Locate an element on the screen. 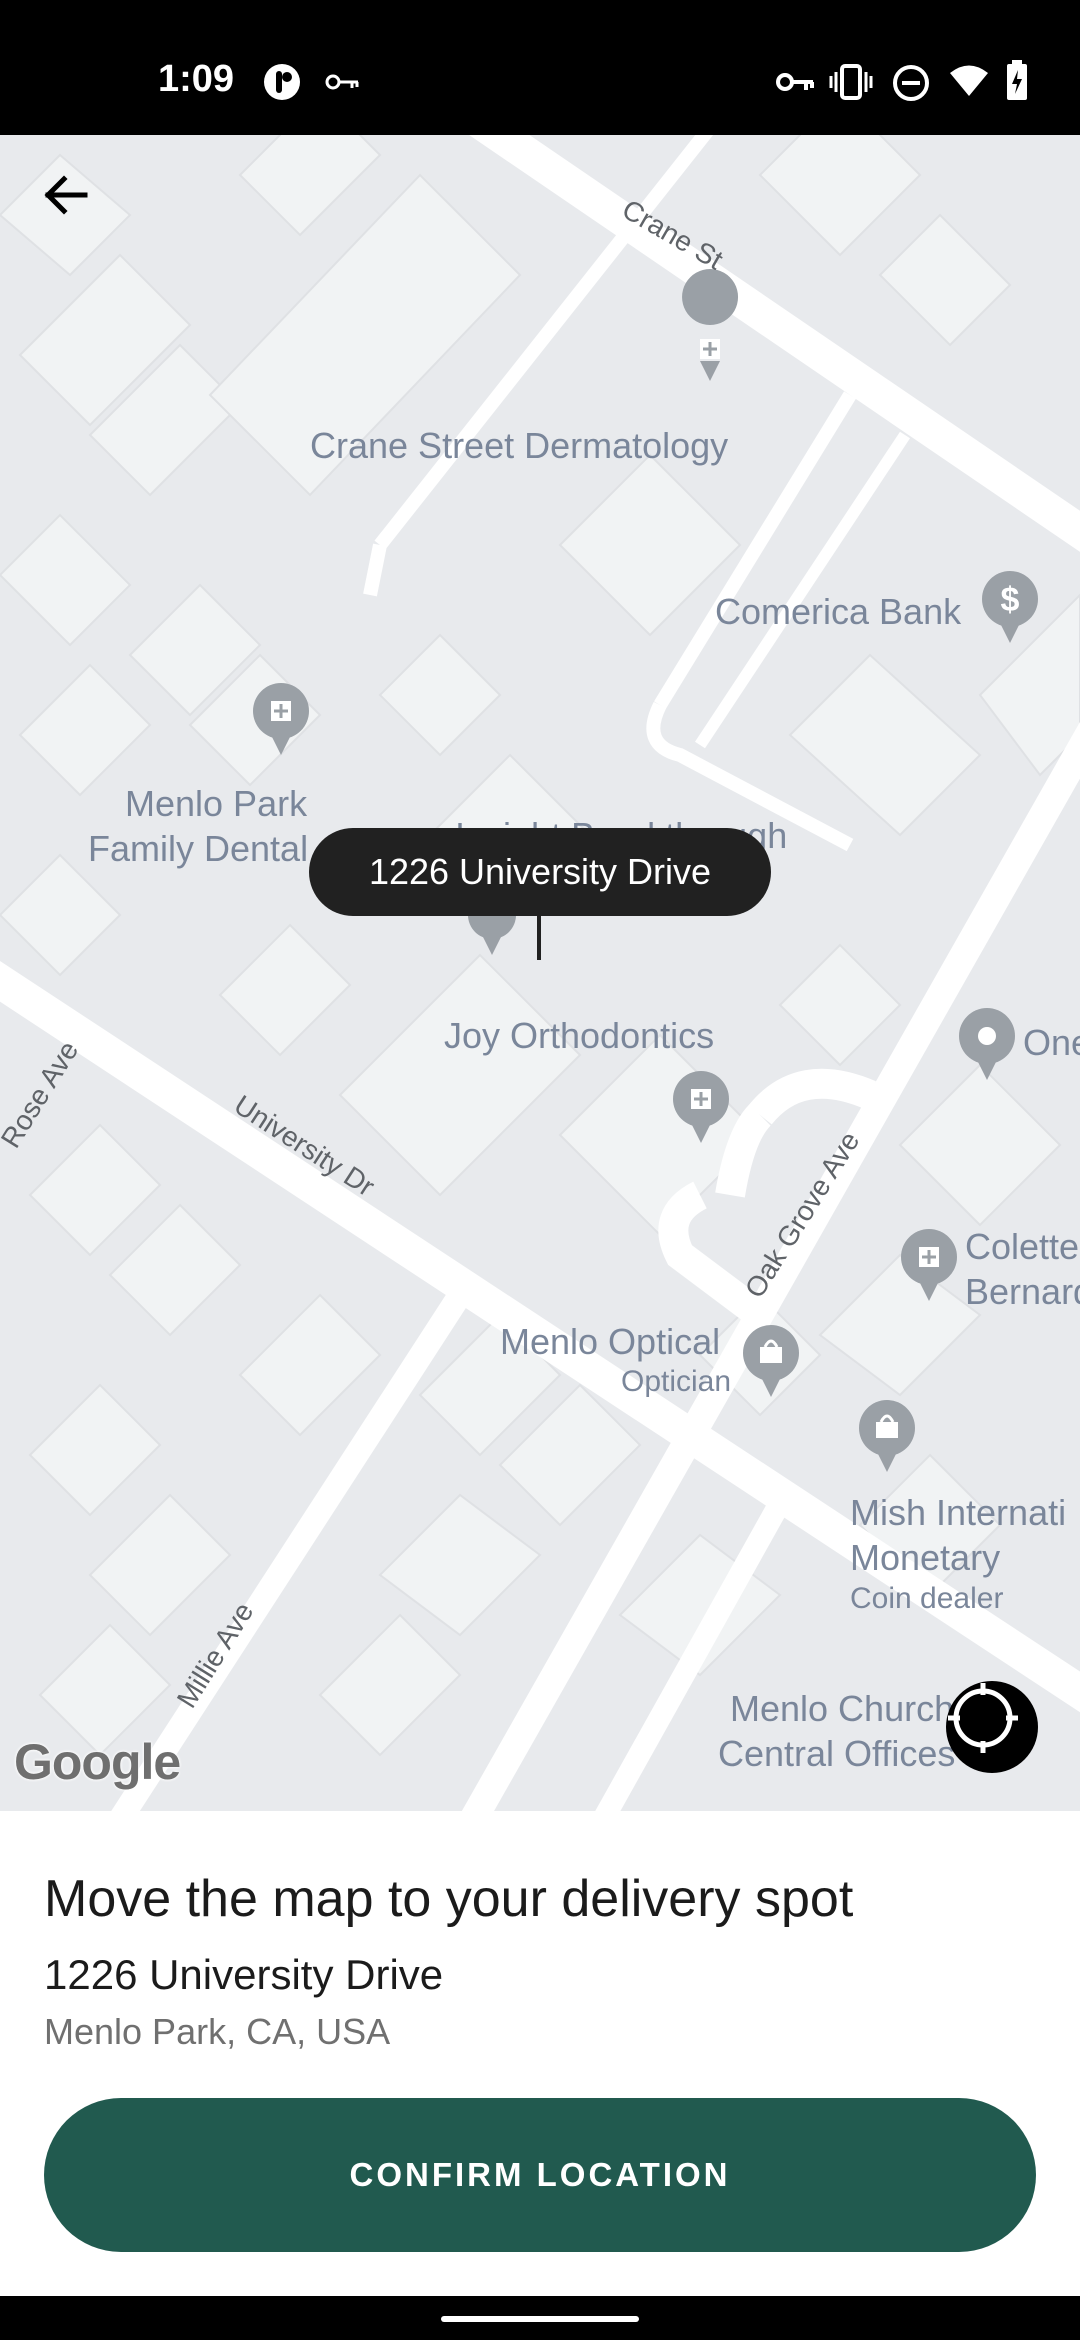 The height and width of the screenshot is (2340, 1080). back-button is located at coordinates (78, 208).